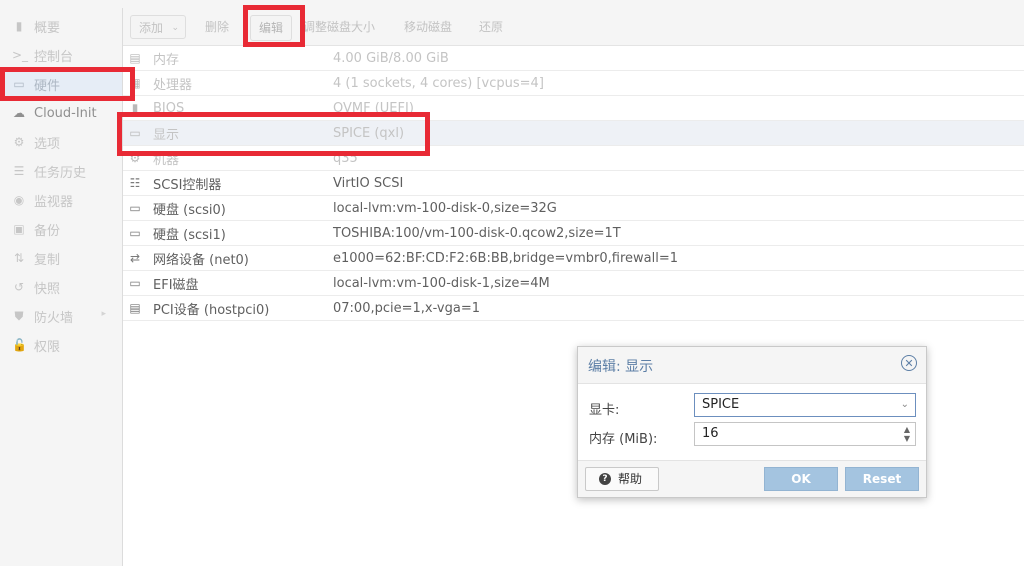 Image resolution: width=1024 pixels, height=566 pixels. I want to click on sidebar-item-label: Cloud-Init, so click(65, 113).